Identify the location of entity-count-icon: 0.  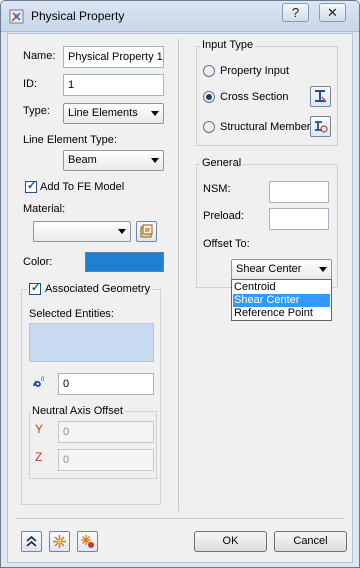
(39, 382).